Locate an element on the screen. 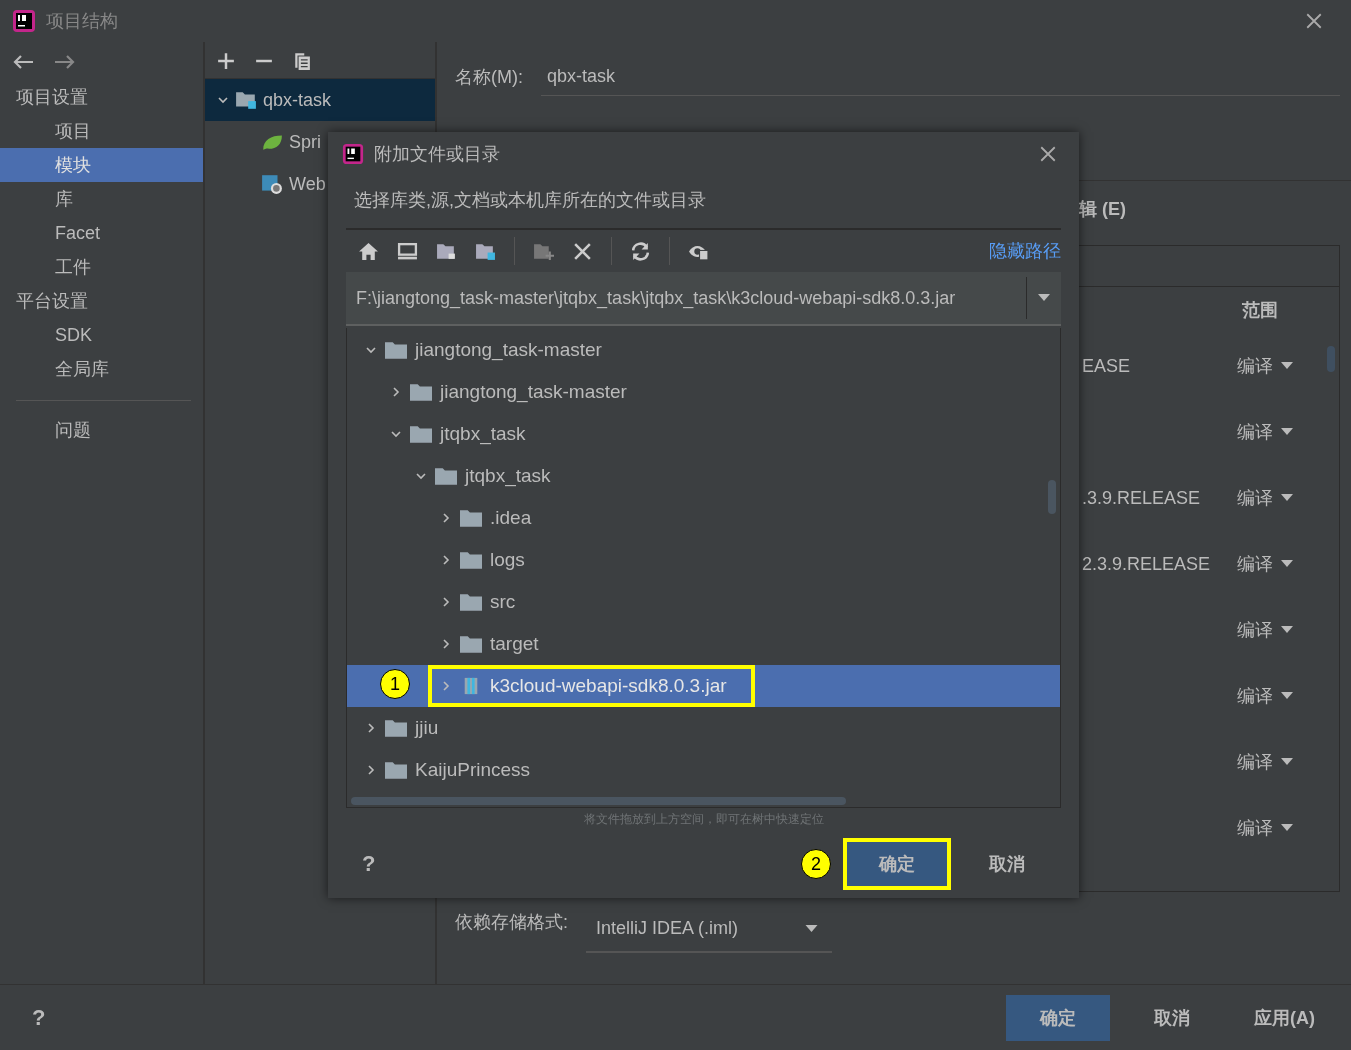 Image resolution: width=1351 pixels, height=1050 pixels. nav-item: SDK is located at coordinates (101, 335).